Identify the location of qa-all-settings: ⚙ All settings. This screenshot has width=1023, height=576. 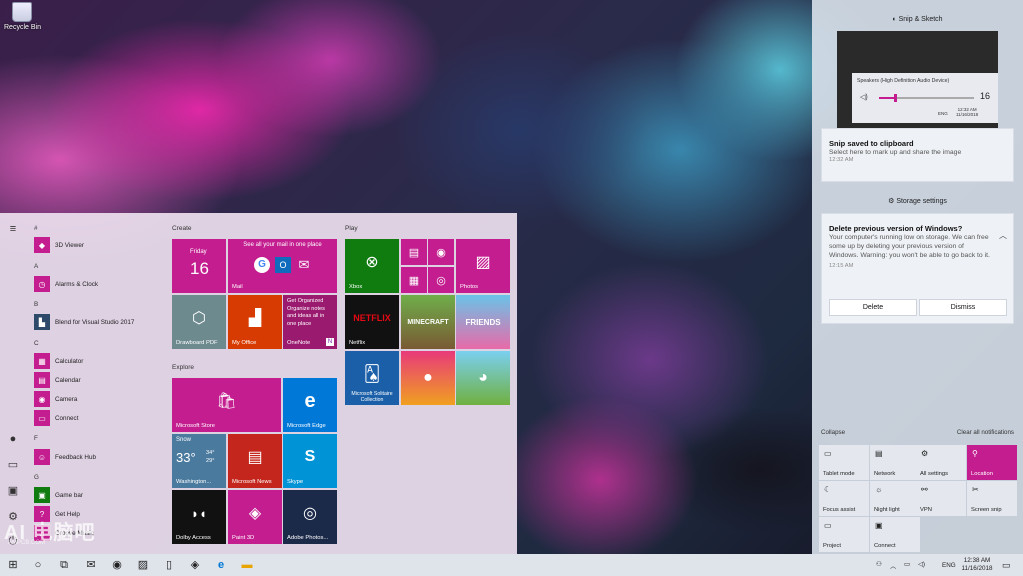
(941, 462).